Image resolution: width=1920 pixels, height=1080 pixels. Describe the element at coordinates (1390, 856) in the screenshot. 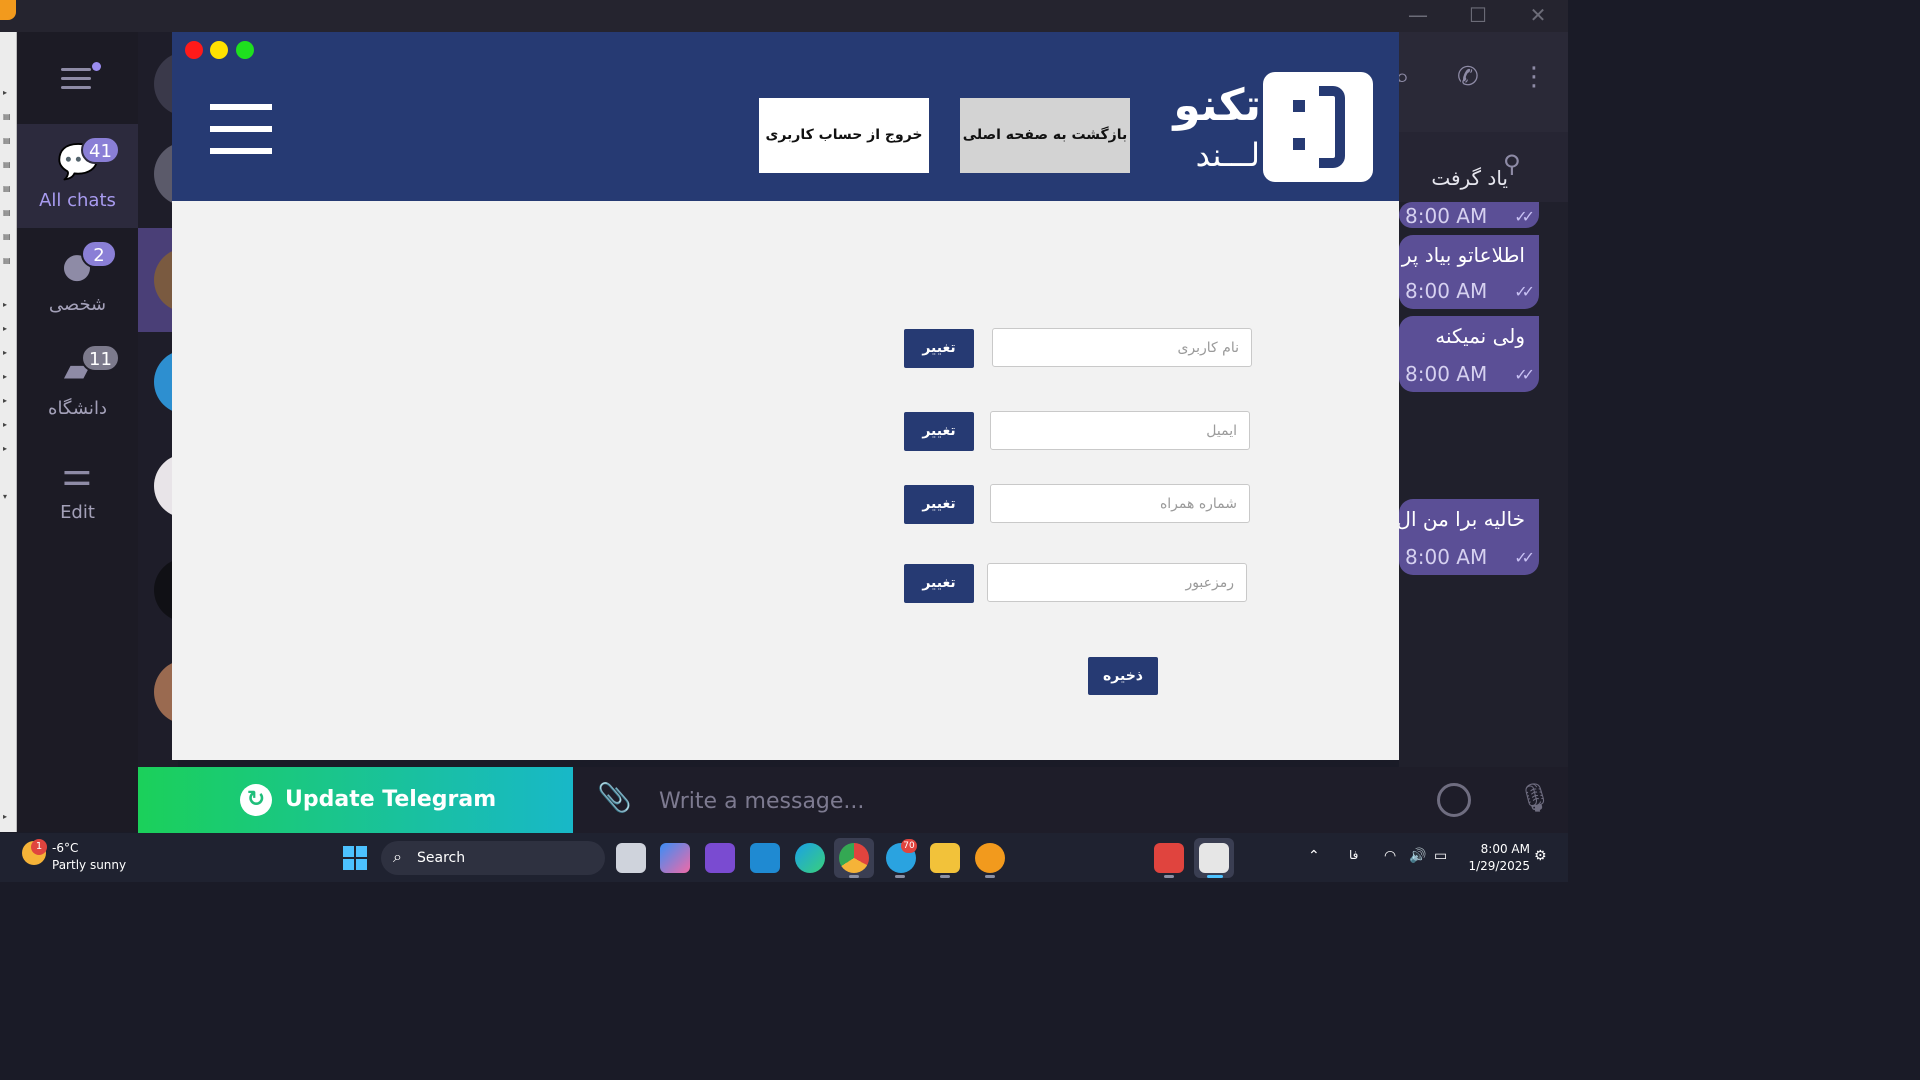

I see `wifi-icon: ◠` at that location.